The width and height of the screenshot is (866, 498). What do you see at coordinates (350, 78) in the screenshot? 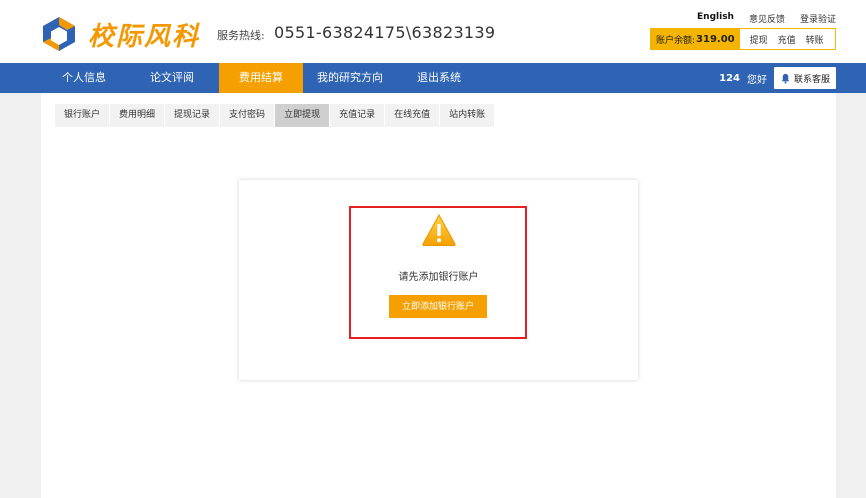
I see `nav-item-research: 我的研究方向` at bounding box center [350, 78].